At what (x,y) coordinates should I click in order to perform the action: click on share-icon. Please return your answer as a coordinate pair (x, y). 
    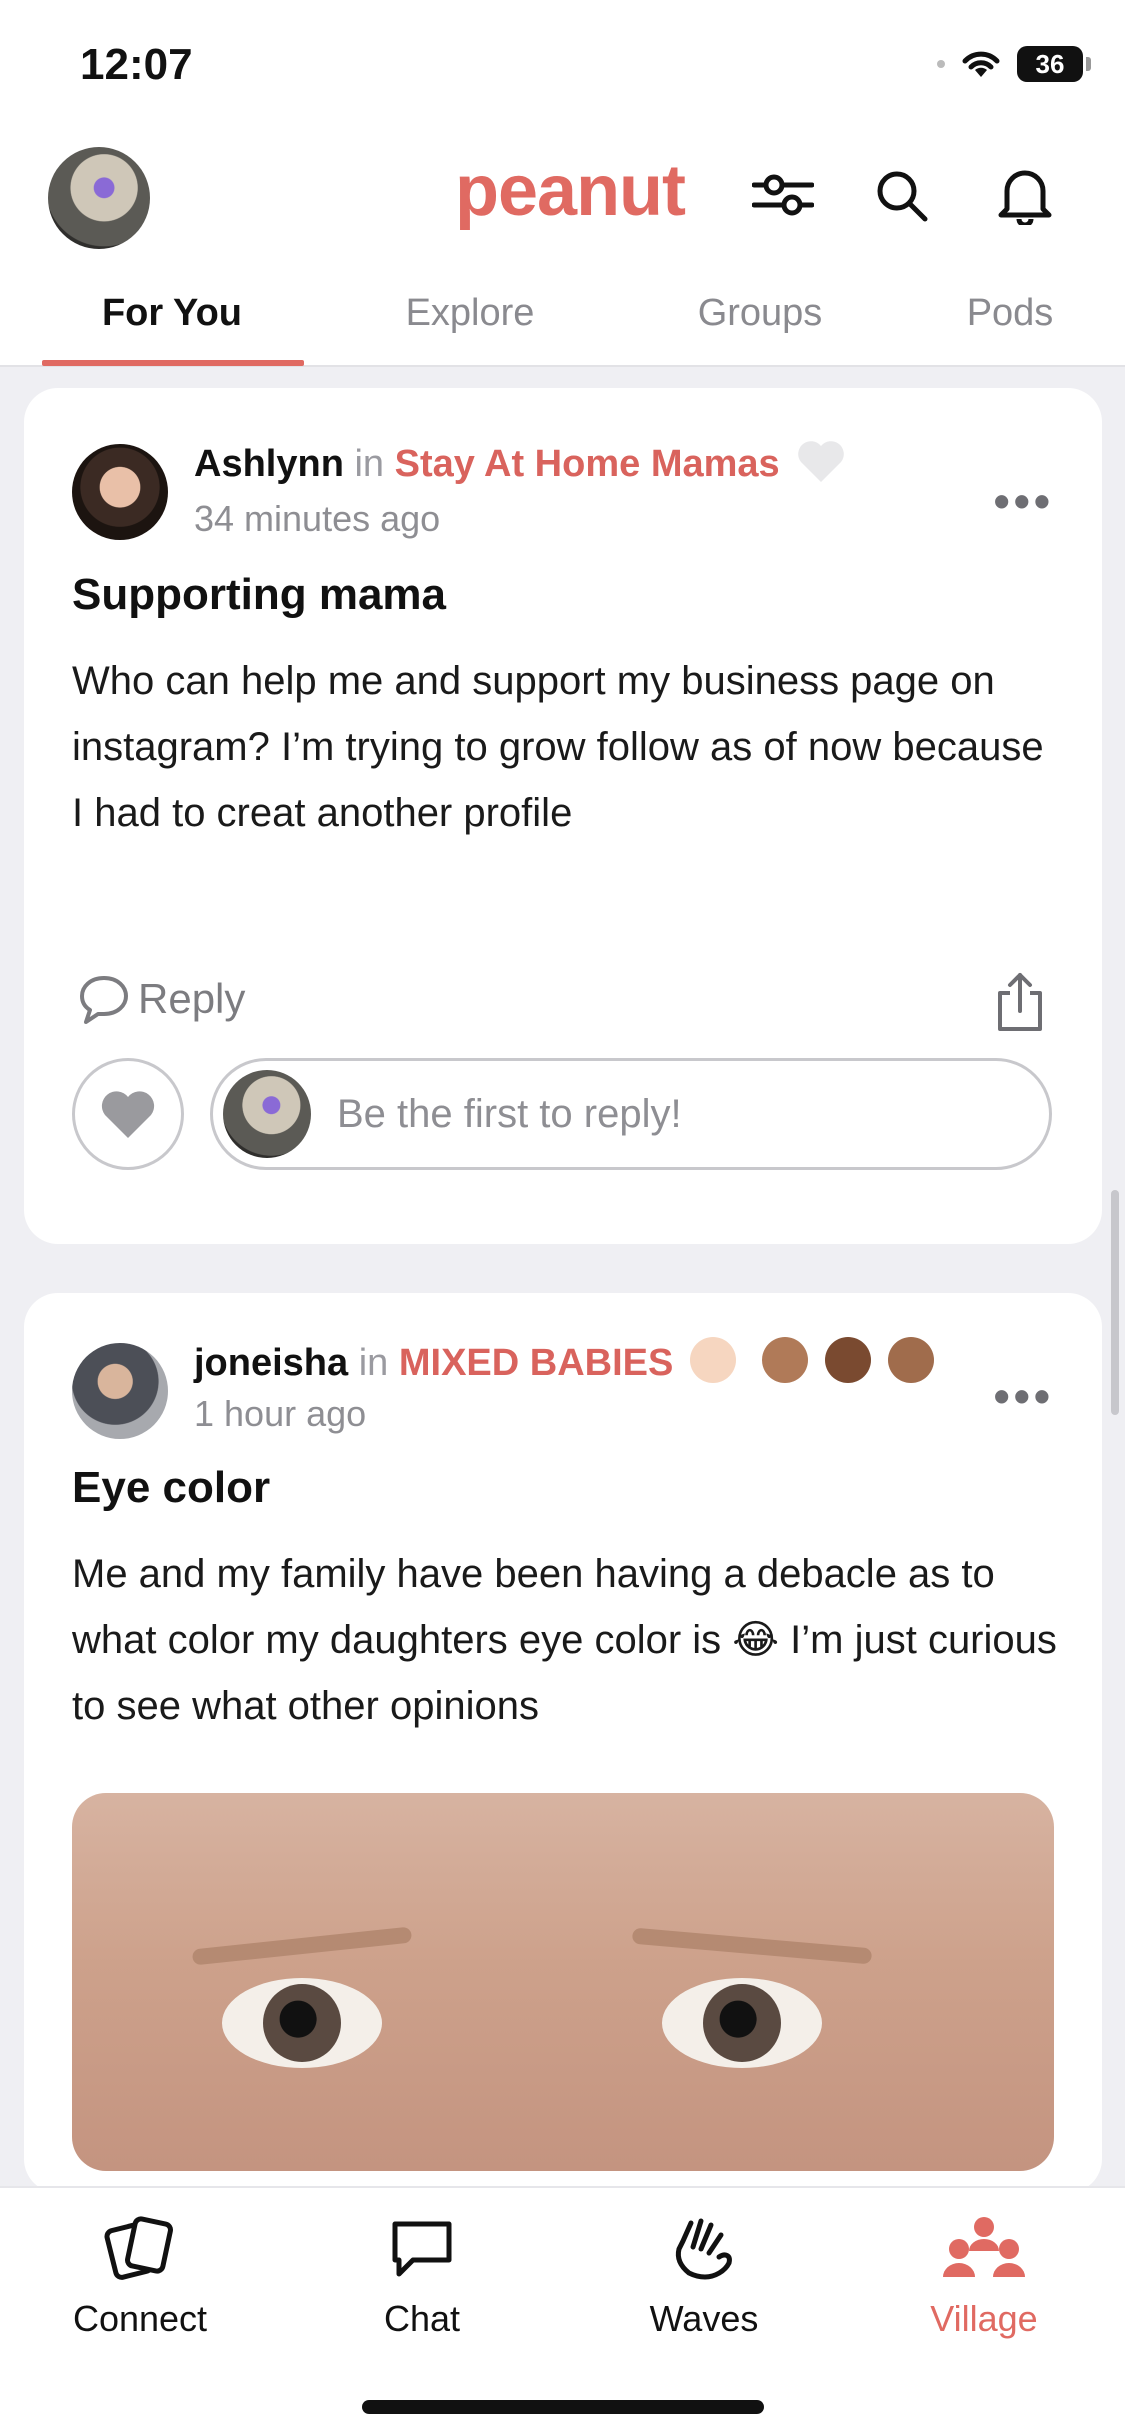
    Looking at the image, I should click on (1020, 1002).